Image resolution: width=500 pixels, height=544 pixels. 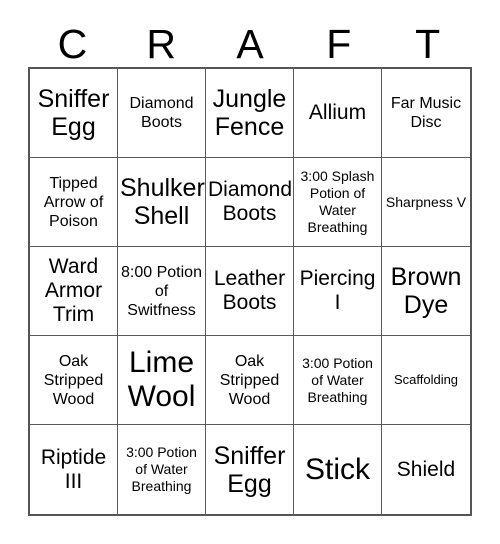 I want to click on bingo-cell-label: Jungle Fence, so click(x=249, y=113).